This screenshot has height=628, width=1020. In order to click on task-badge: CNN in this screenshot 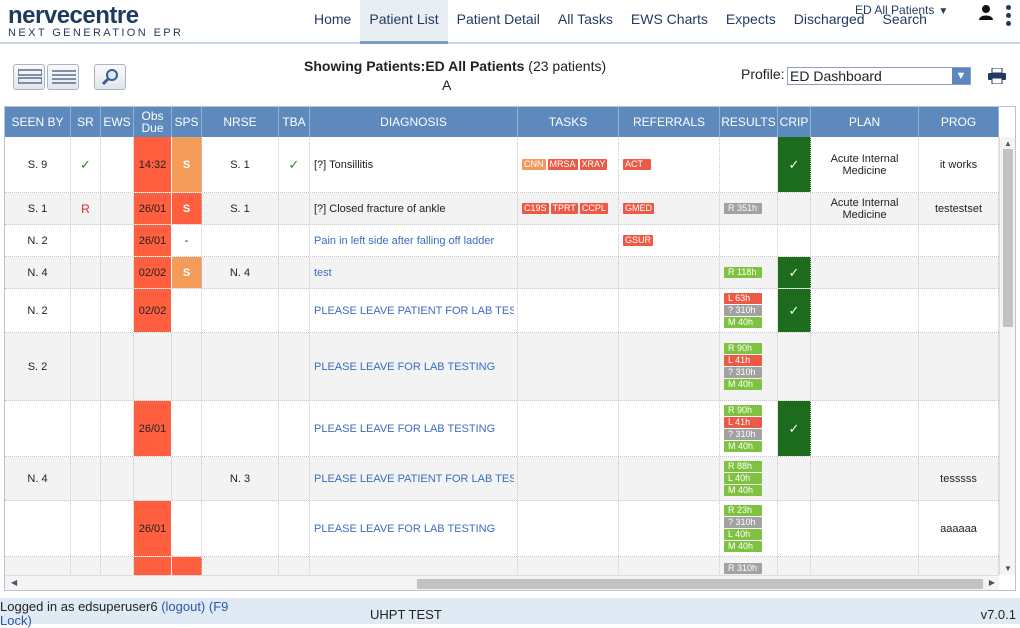, I will do `click(534, 164)`.